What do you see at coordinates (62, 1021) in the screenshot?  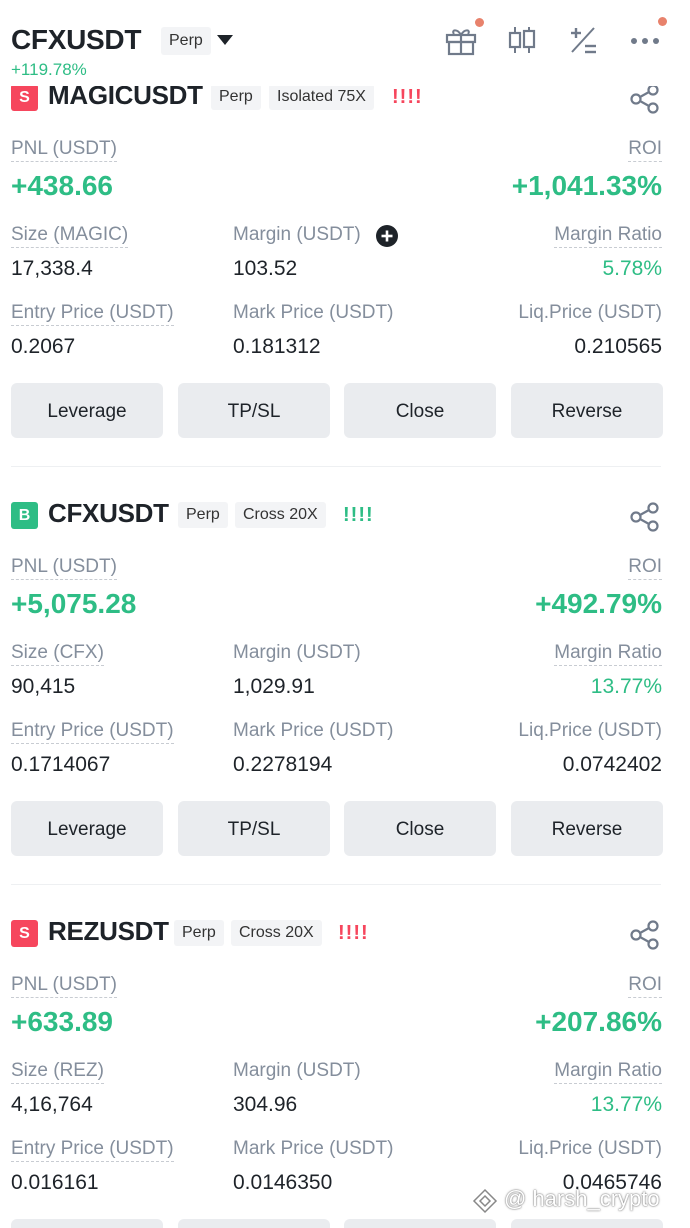 I see `pnl-value: +633.89` at bounding box center [62, 1021].